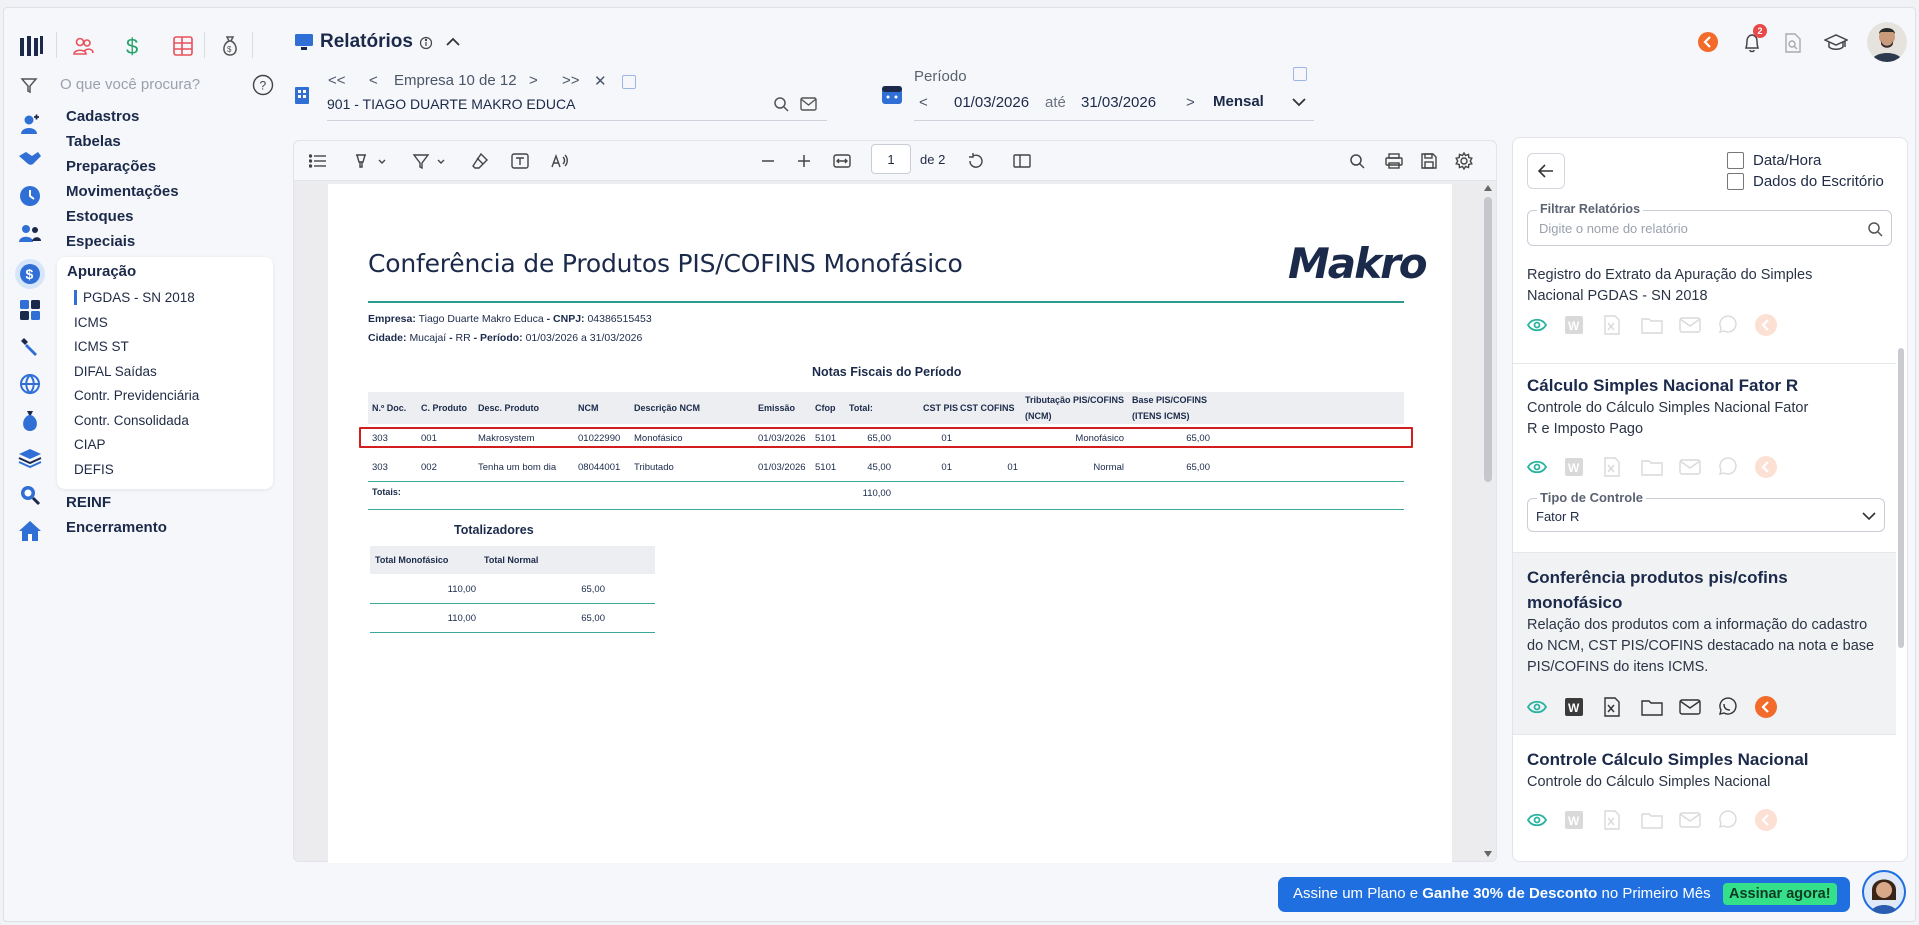  What do you see at coordinates (130, 84) in the screenshot?
I see `sidebar-search-placeholder: O que você procura?` at bounding box center [130, 84].